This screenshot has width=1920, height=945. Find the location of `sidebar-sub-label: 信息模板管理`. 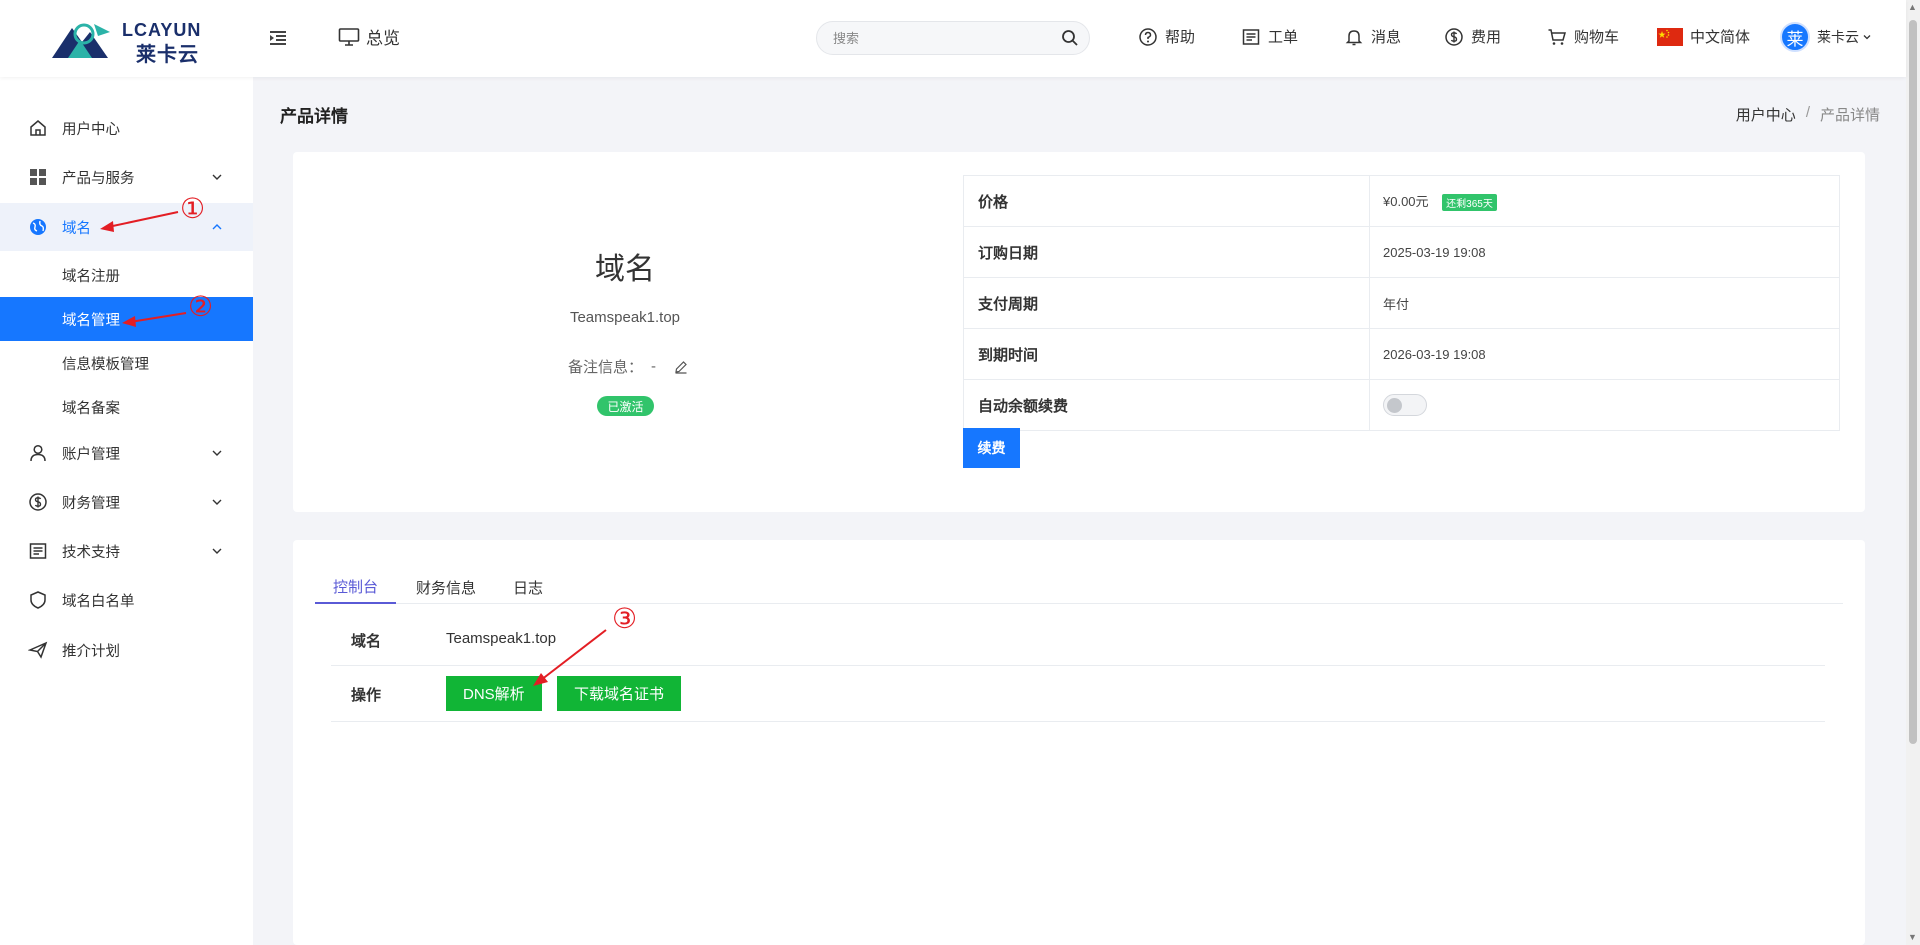

sidebar-sub-label: 信息模板管理 is located at coordinates (105, 364).